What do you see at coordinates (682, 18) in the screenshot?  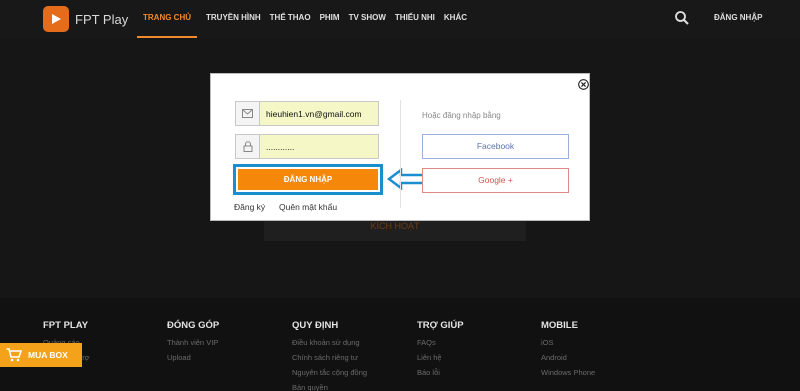 I see `search-icon` at bounding box center [682, 18].